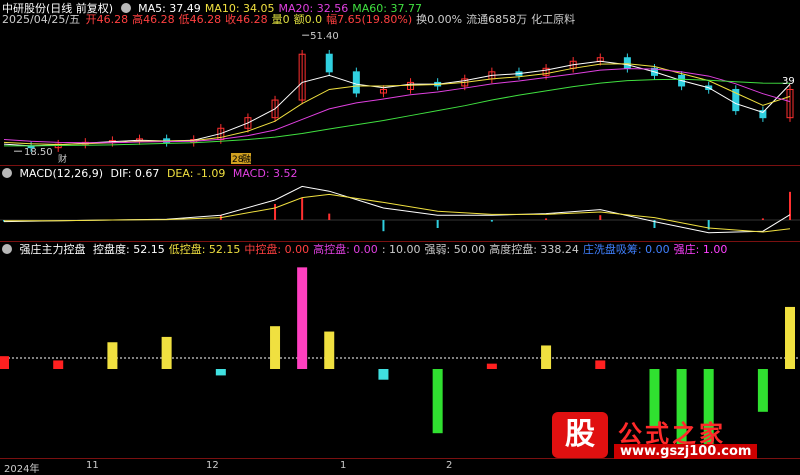 This screenshot has width=800, height=475. Describe the element at coordinates (397, 112) in the screenshot. I see `ma-line-ma60` at that location.